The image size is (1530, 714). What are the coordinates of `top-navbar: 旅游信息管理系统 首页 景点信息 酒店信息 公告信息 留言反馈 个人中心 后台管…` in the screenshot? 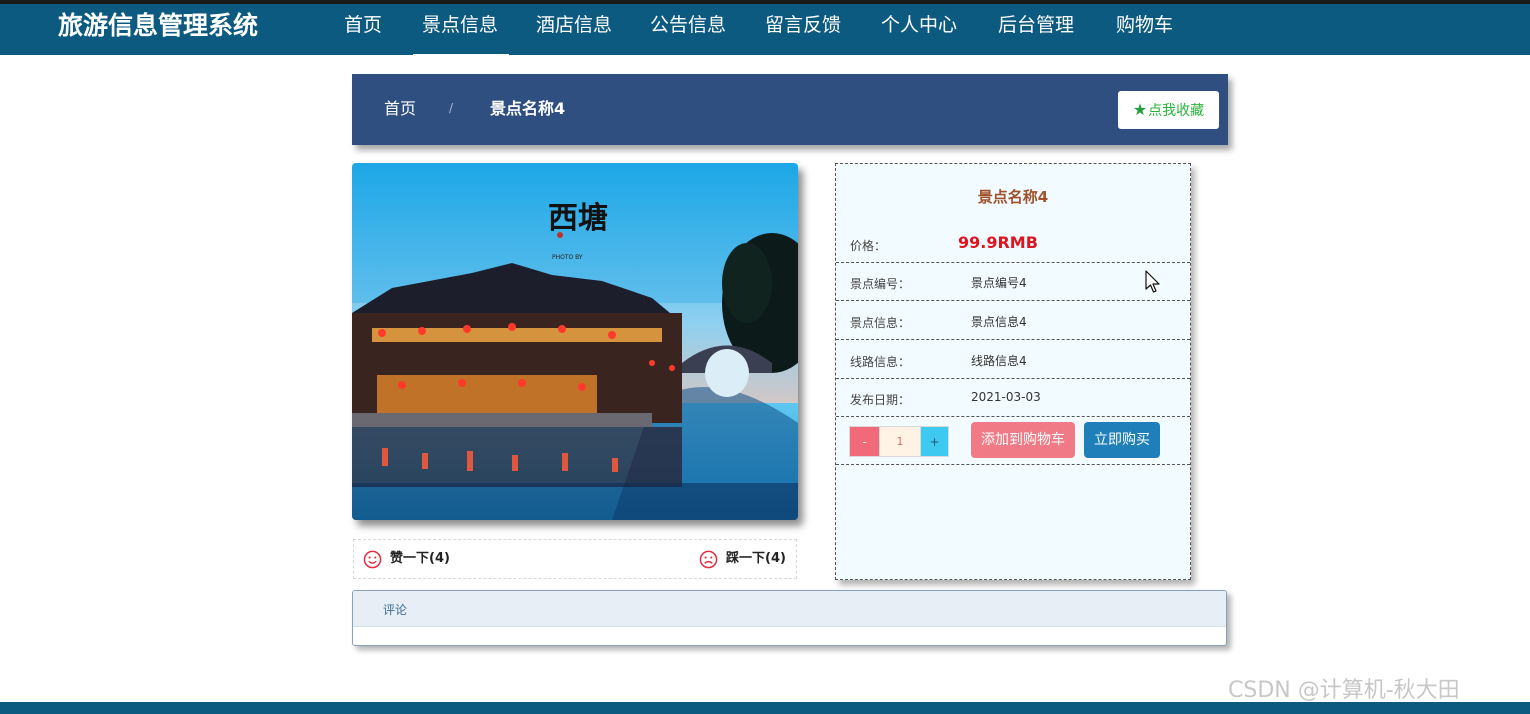 It's located at (765, 30).